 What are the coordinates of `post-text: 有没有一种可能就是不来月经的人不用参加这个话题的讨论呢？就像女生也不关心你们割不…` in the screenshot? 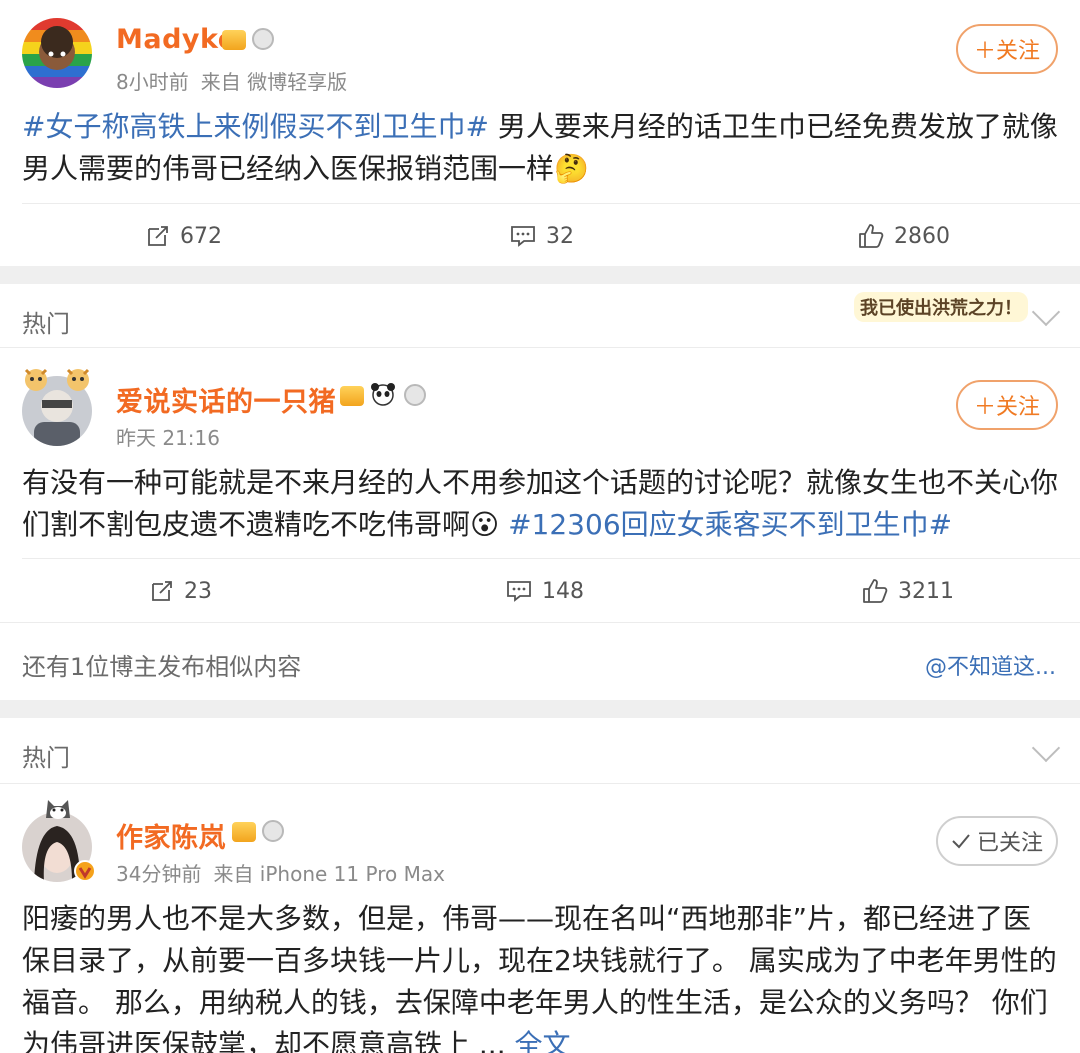 It's located at (540, 504).